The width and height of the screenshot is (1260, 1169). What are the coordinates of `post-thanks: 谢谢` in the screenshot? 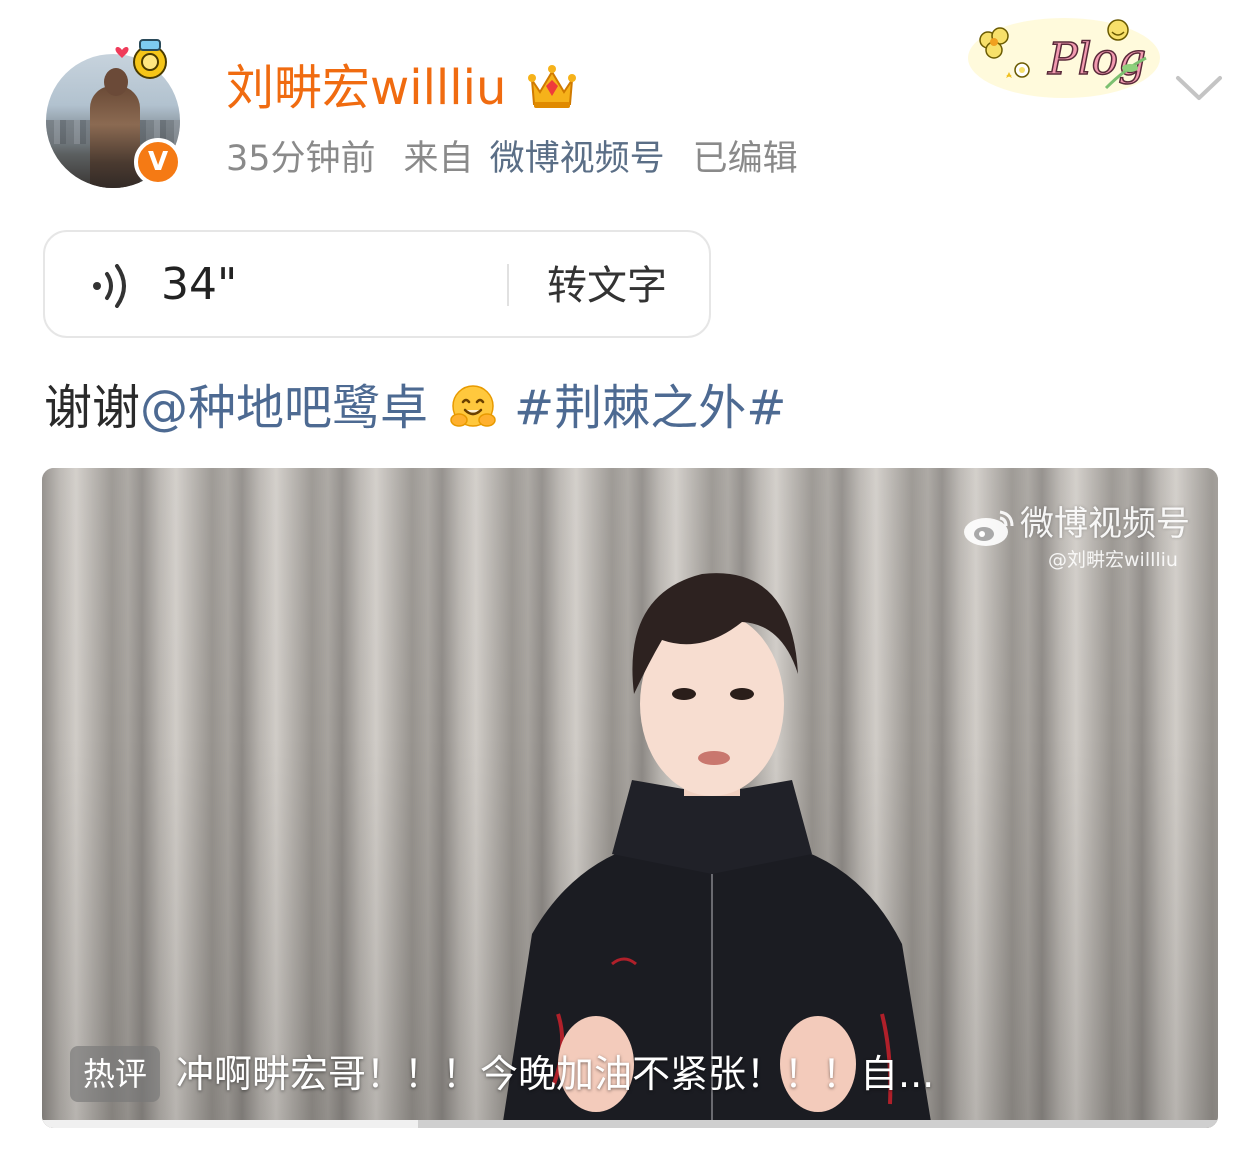 It's located at (92, 408).